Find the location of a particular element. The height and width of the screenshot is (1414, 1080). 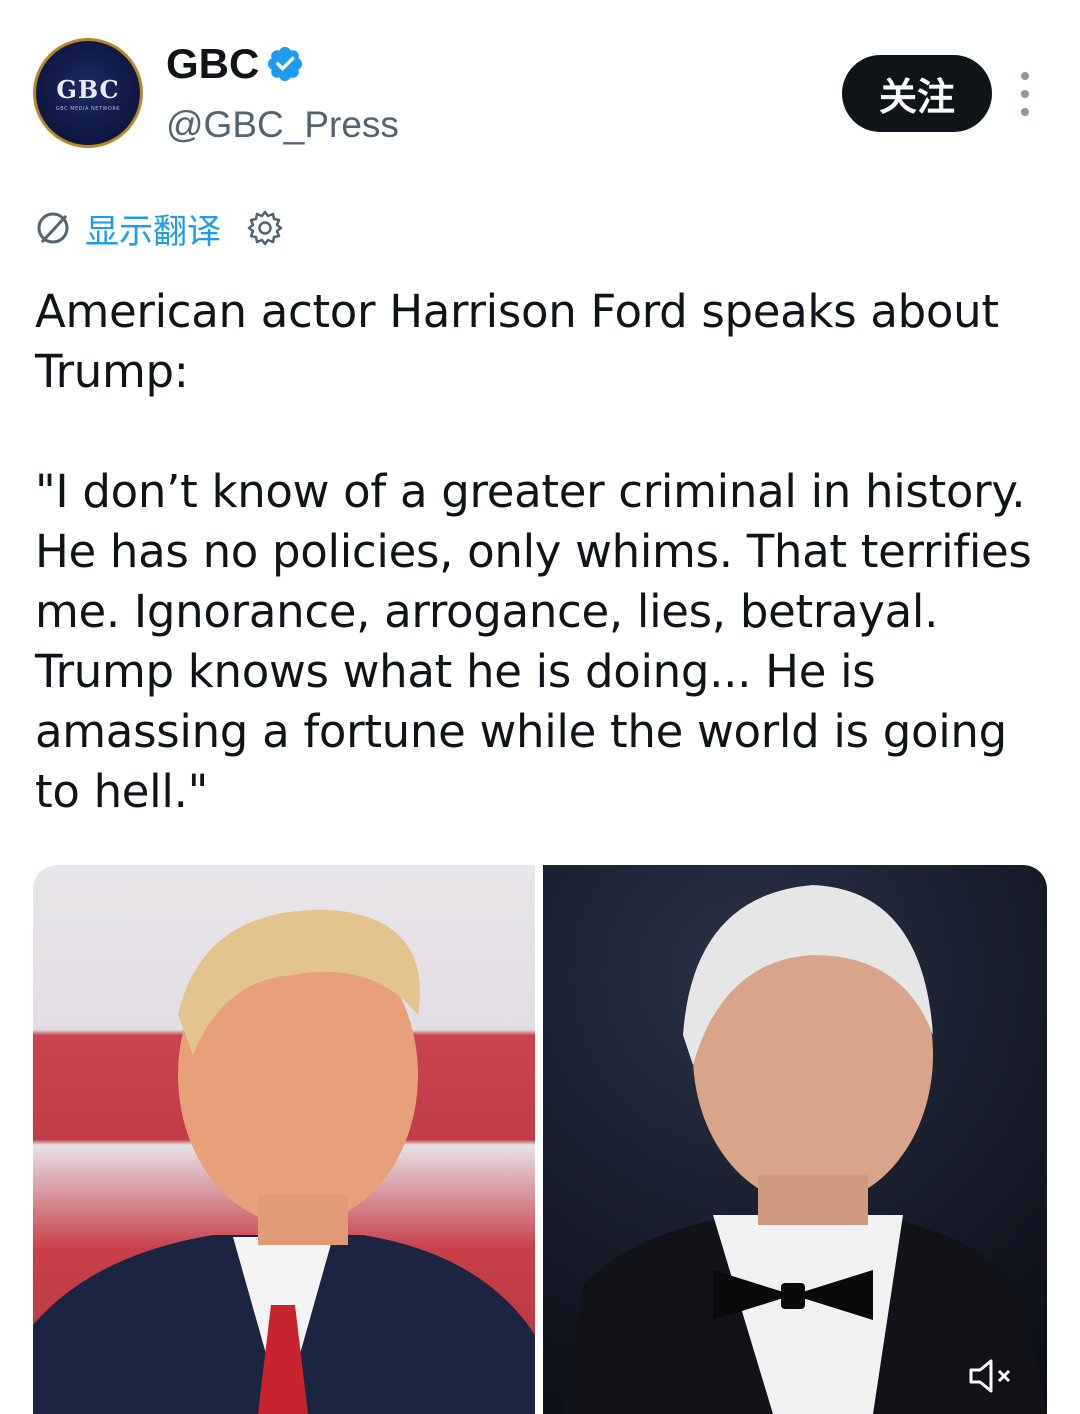

avatar-subtext: GBC MEDIA NETWORK is located at coordinates (88, 108).